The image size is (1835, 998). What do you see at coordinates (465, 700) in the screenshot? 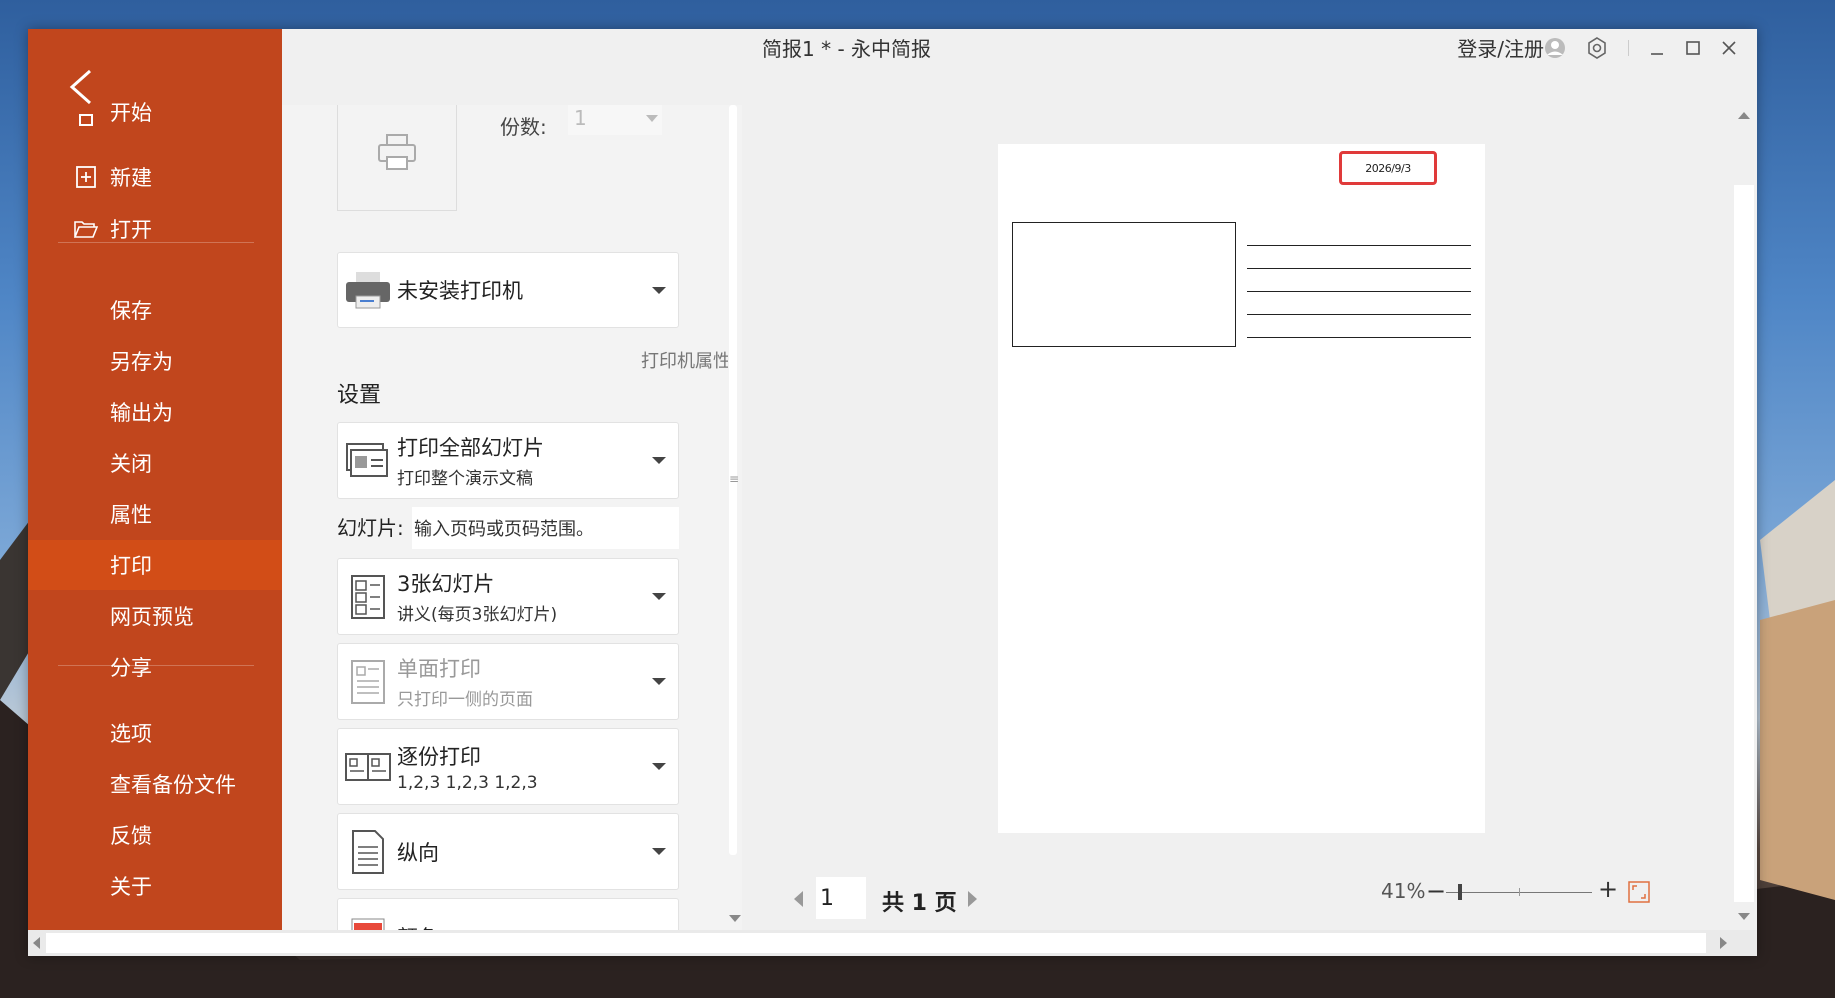
I see `sides-subtitle: 只打印一侧的页面` at bounding box center [465, 700].